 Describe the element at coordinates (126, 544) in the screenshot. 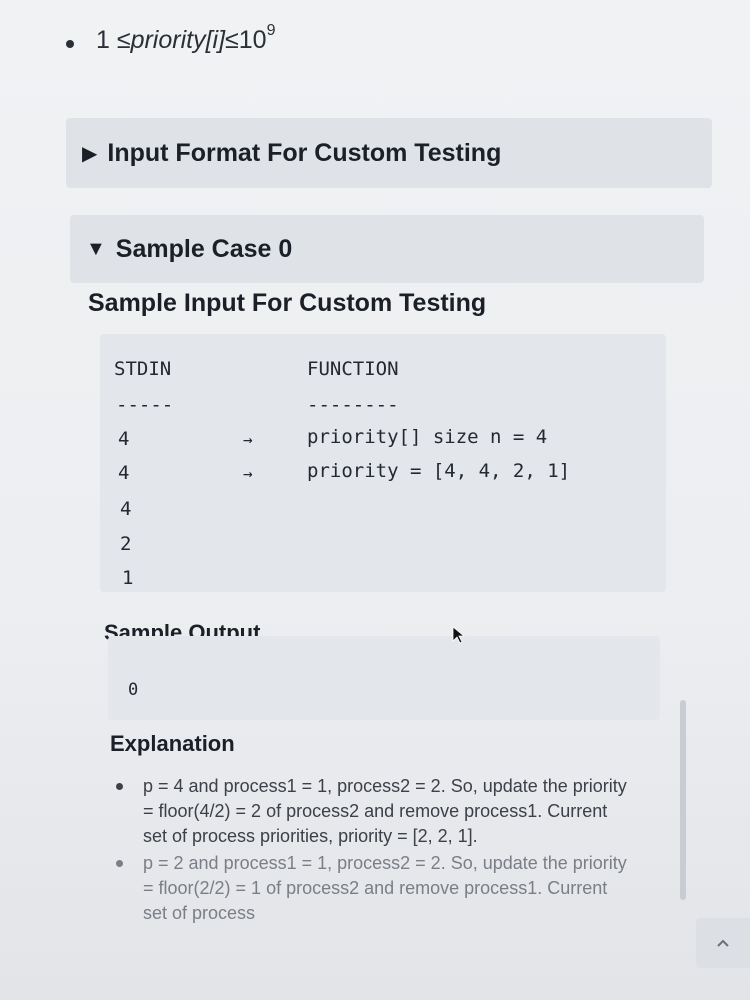

I see `stdin-value: 2` at that location.